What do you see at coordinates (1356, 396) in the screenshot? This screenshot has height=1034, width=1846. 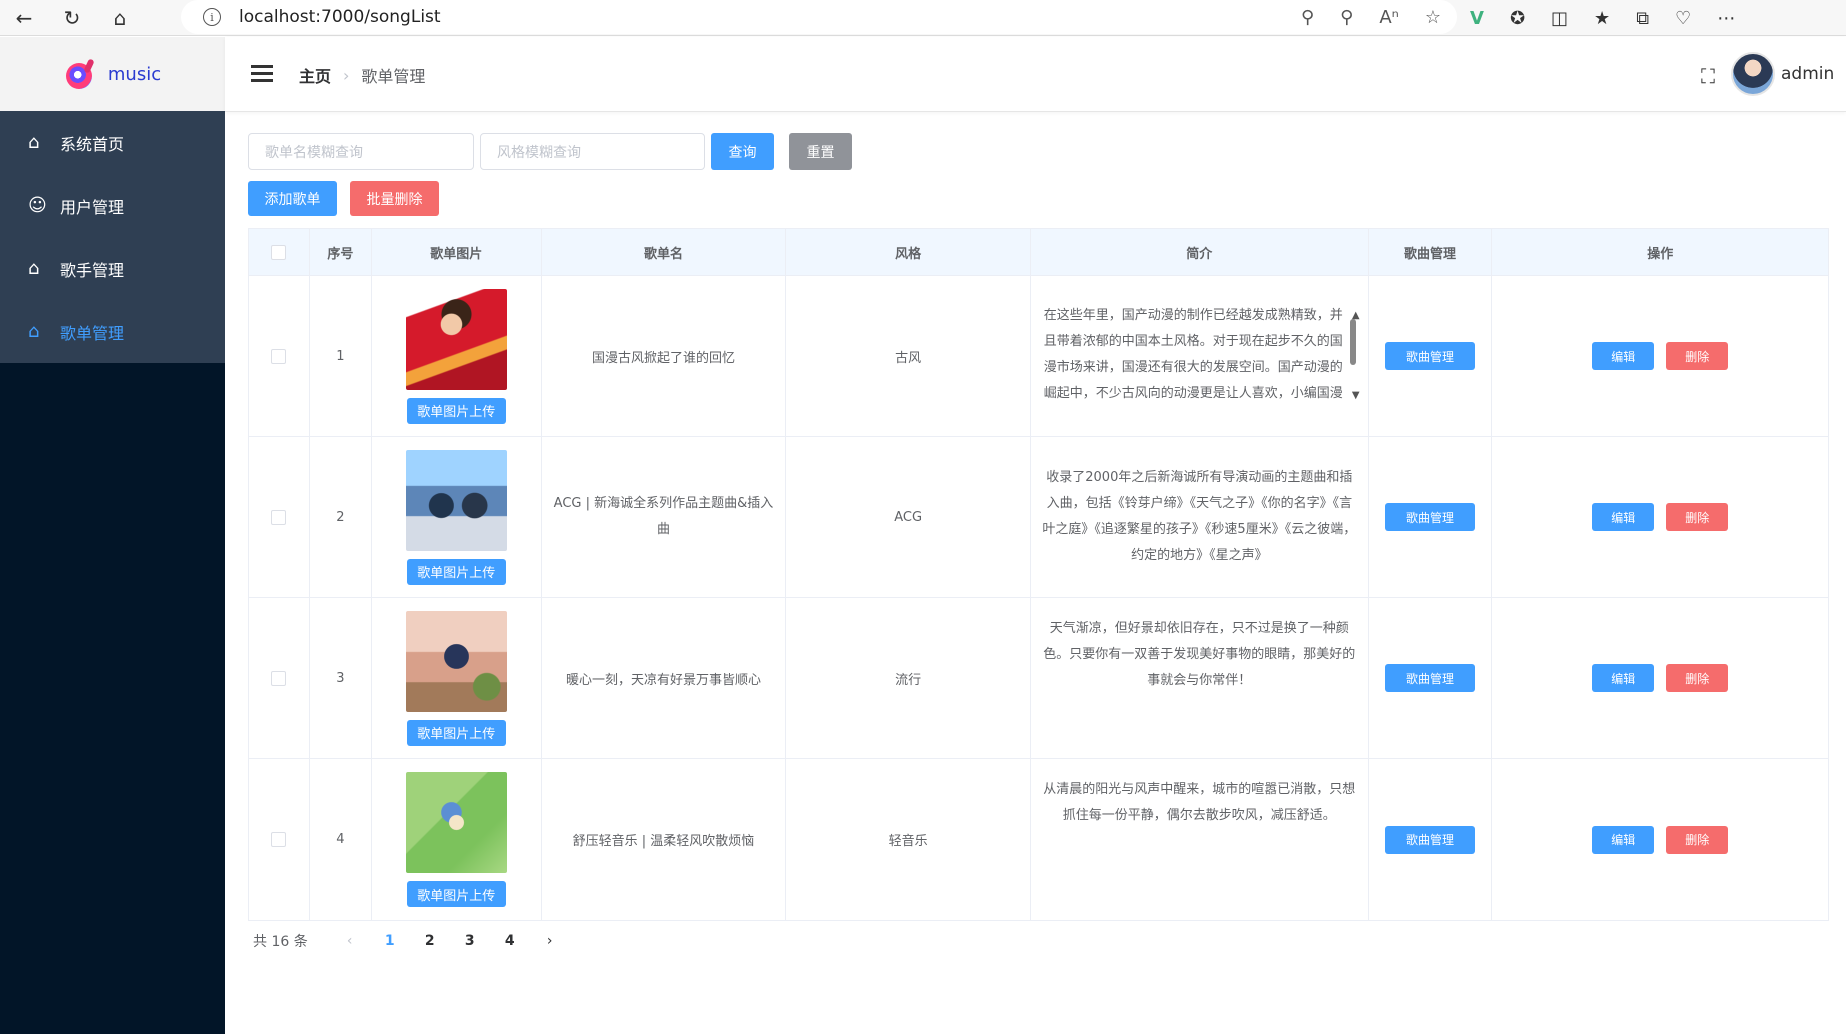 I see `scroll-down-icon: ▼` at bounding box center [1356, 396].